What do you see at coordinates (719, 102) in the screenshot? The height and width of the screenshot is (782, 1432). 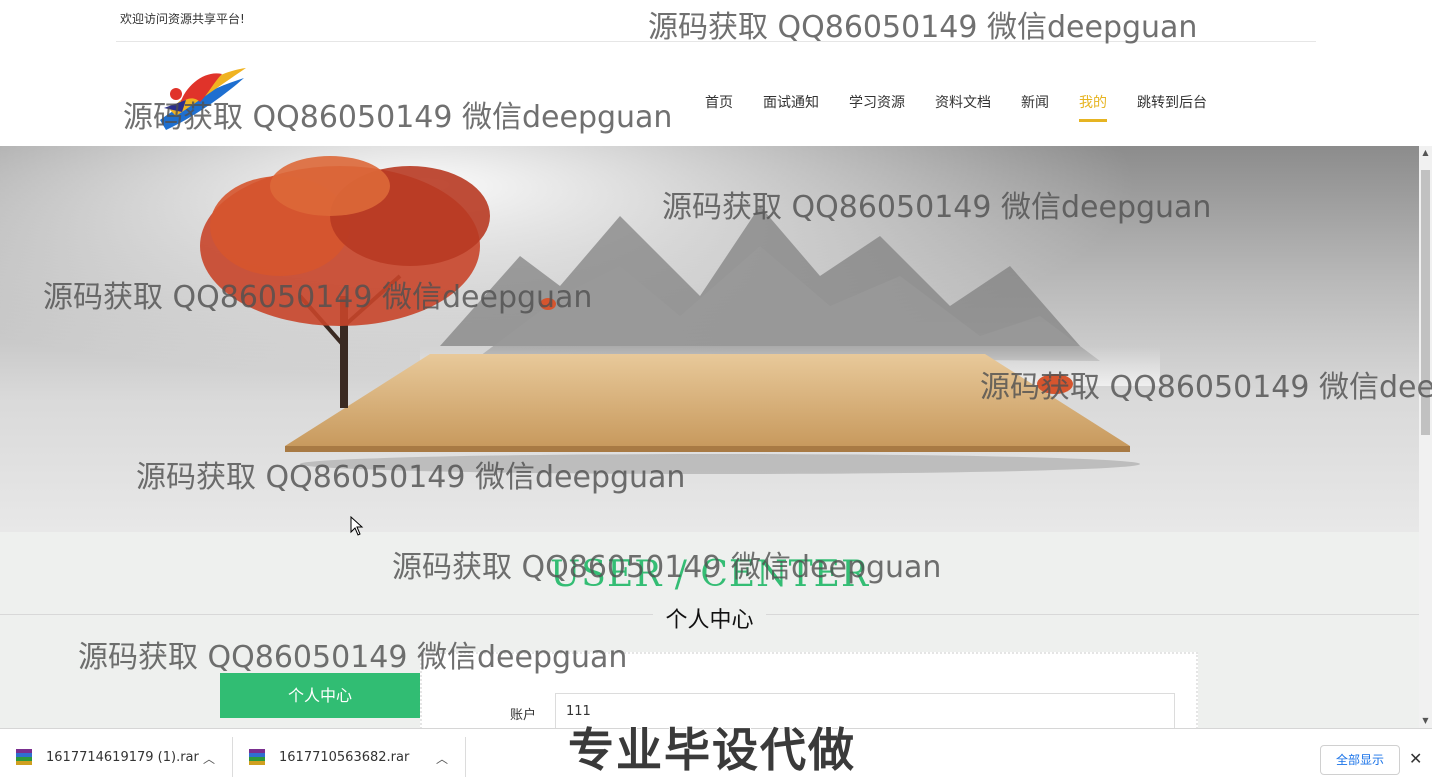 I see `nav-item-home: 首页` at bounding box center [719, 102].